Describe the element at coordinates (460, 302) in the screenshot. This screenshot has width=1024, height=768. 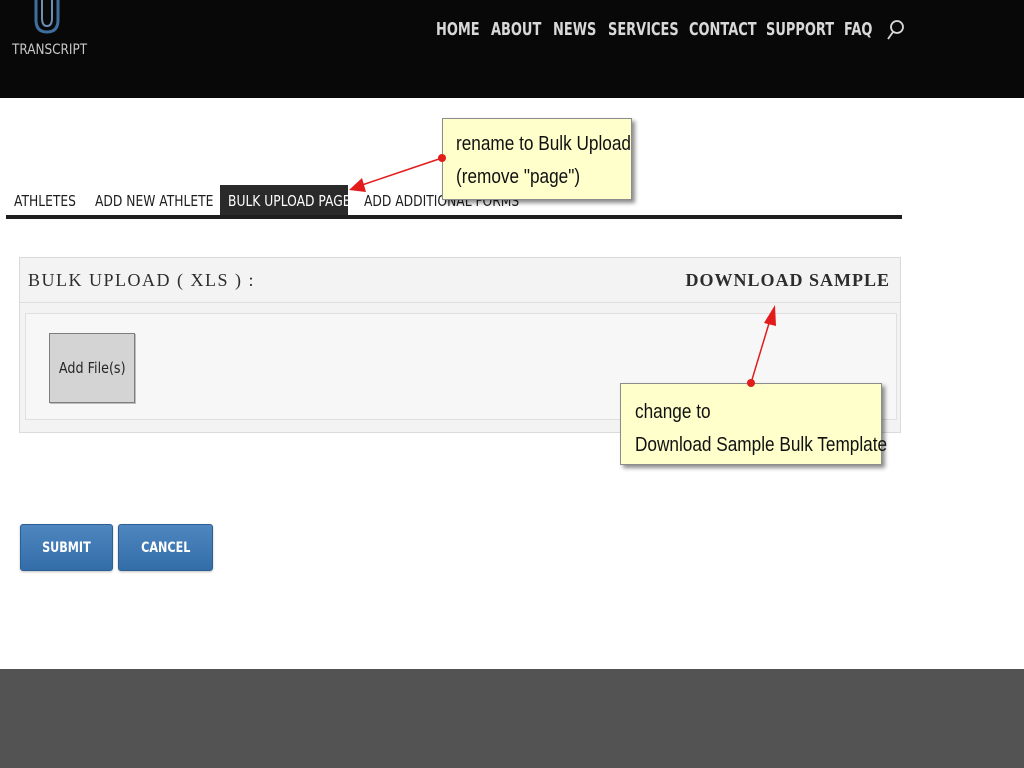
I see `panel-divider` at that location.